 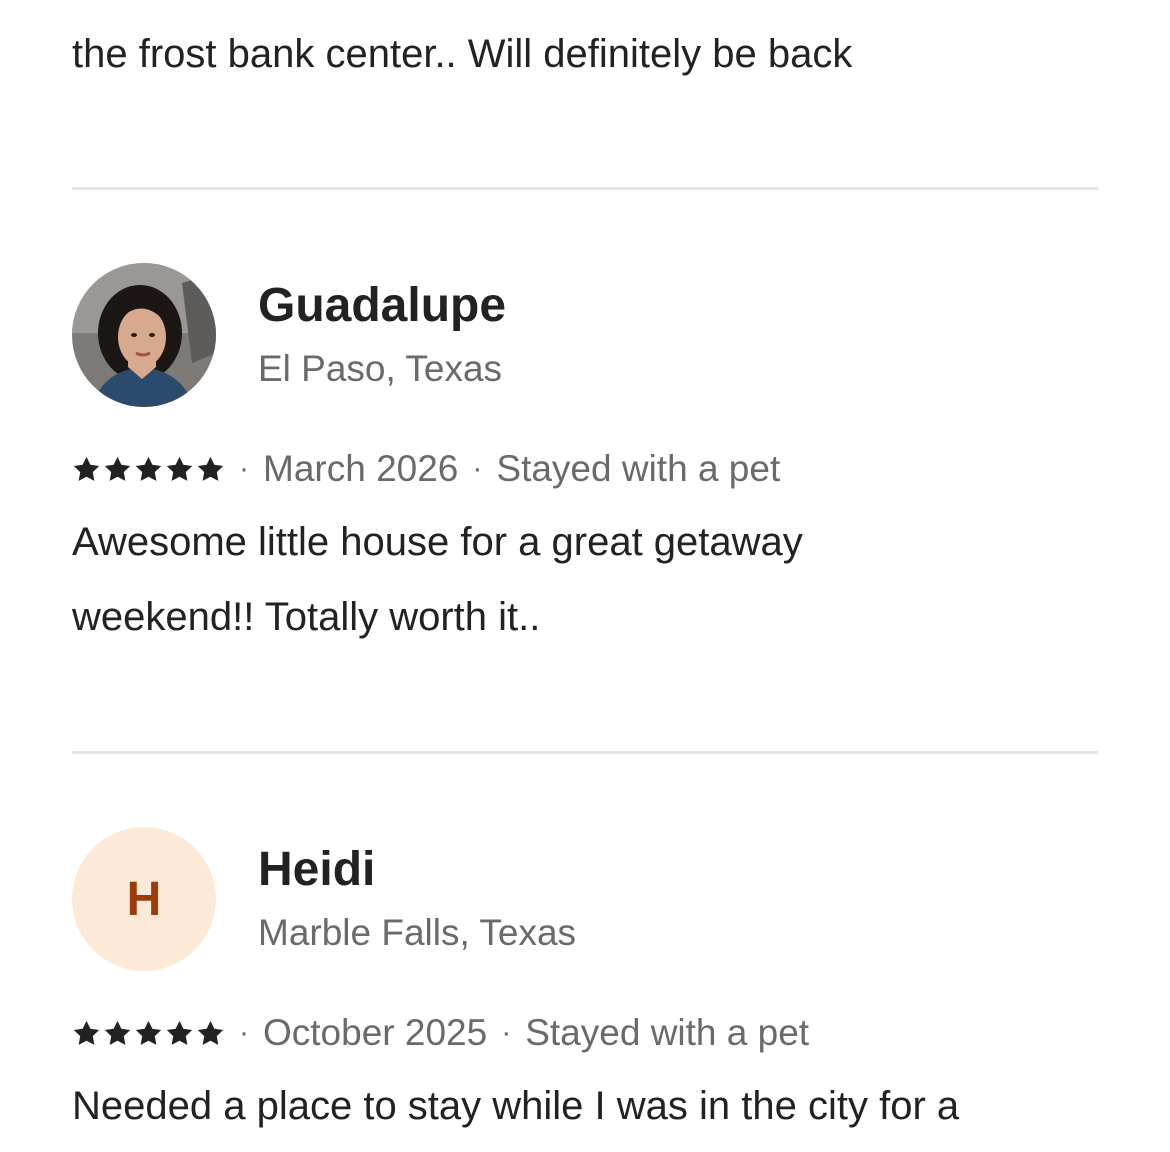 I want to click on review-meta: · October 2025 · Stayed with a pet, so click(x=440, y=1033).